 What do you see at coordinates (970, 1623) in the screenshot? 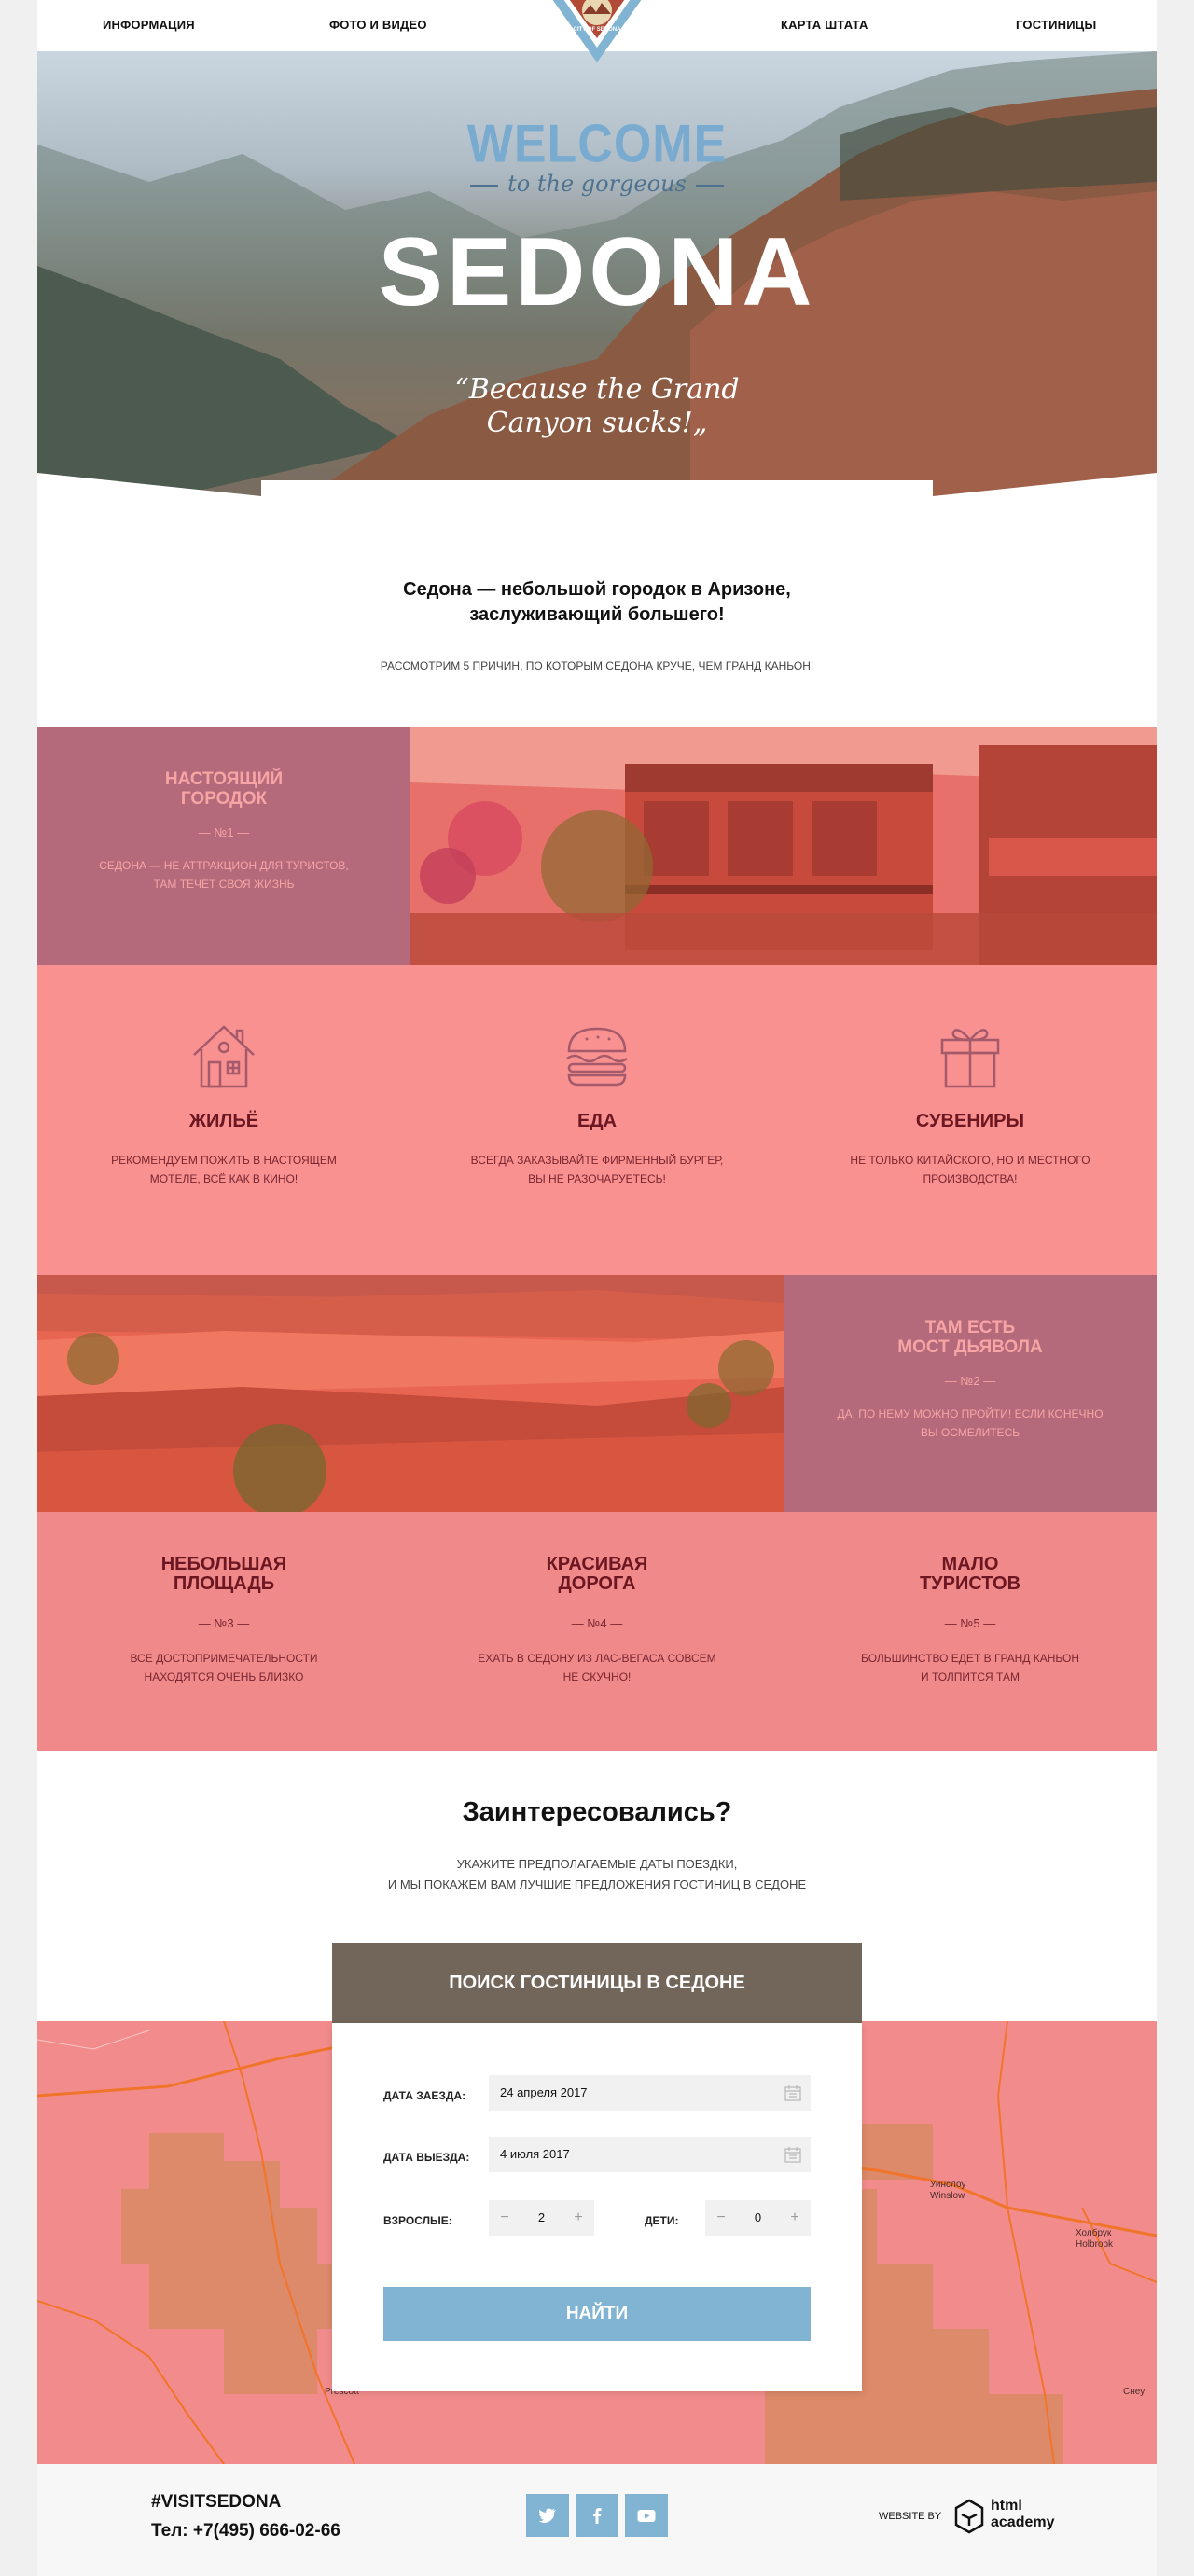
I see `reason-number: — №5 —` at bounding box center [970, 1623].